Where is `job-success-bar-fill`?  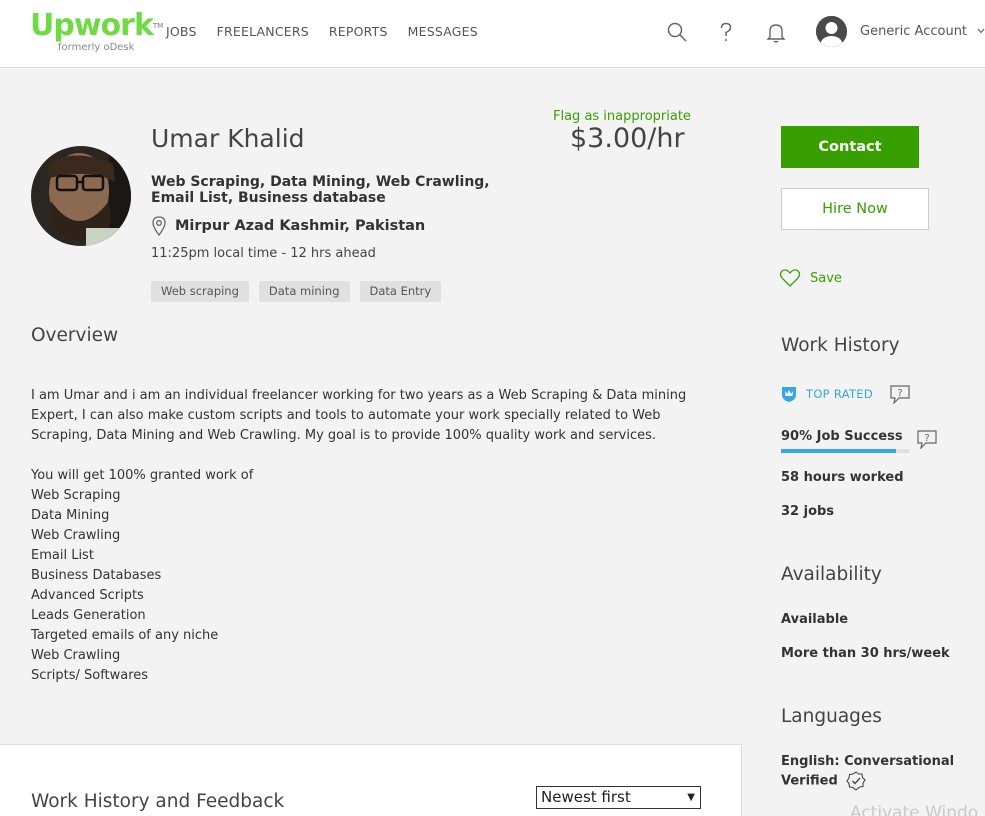 job-success-bar-fill is located at coordinates (839, 451).